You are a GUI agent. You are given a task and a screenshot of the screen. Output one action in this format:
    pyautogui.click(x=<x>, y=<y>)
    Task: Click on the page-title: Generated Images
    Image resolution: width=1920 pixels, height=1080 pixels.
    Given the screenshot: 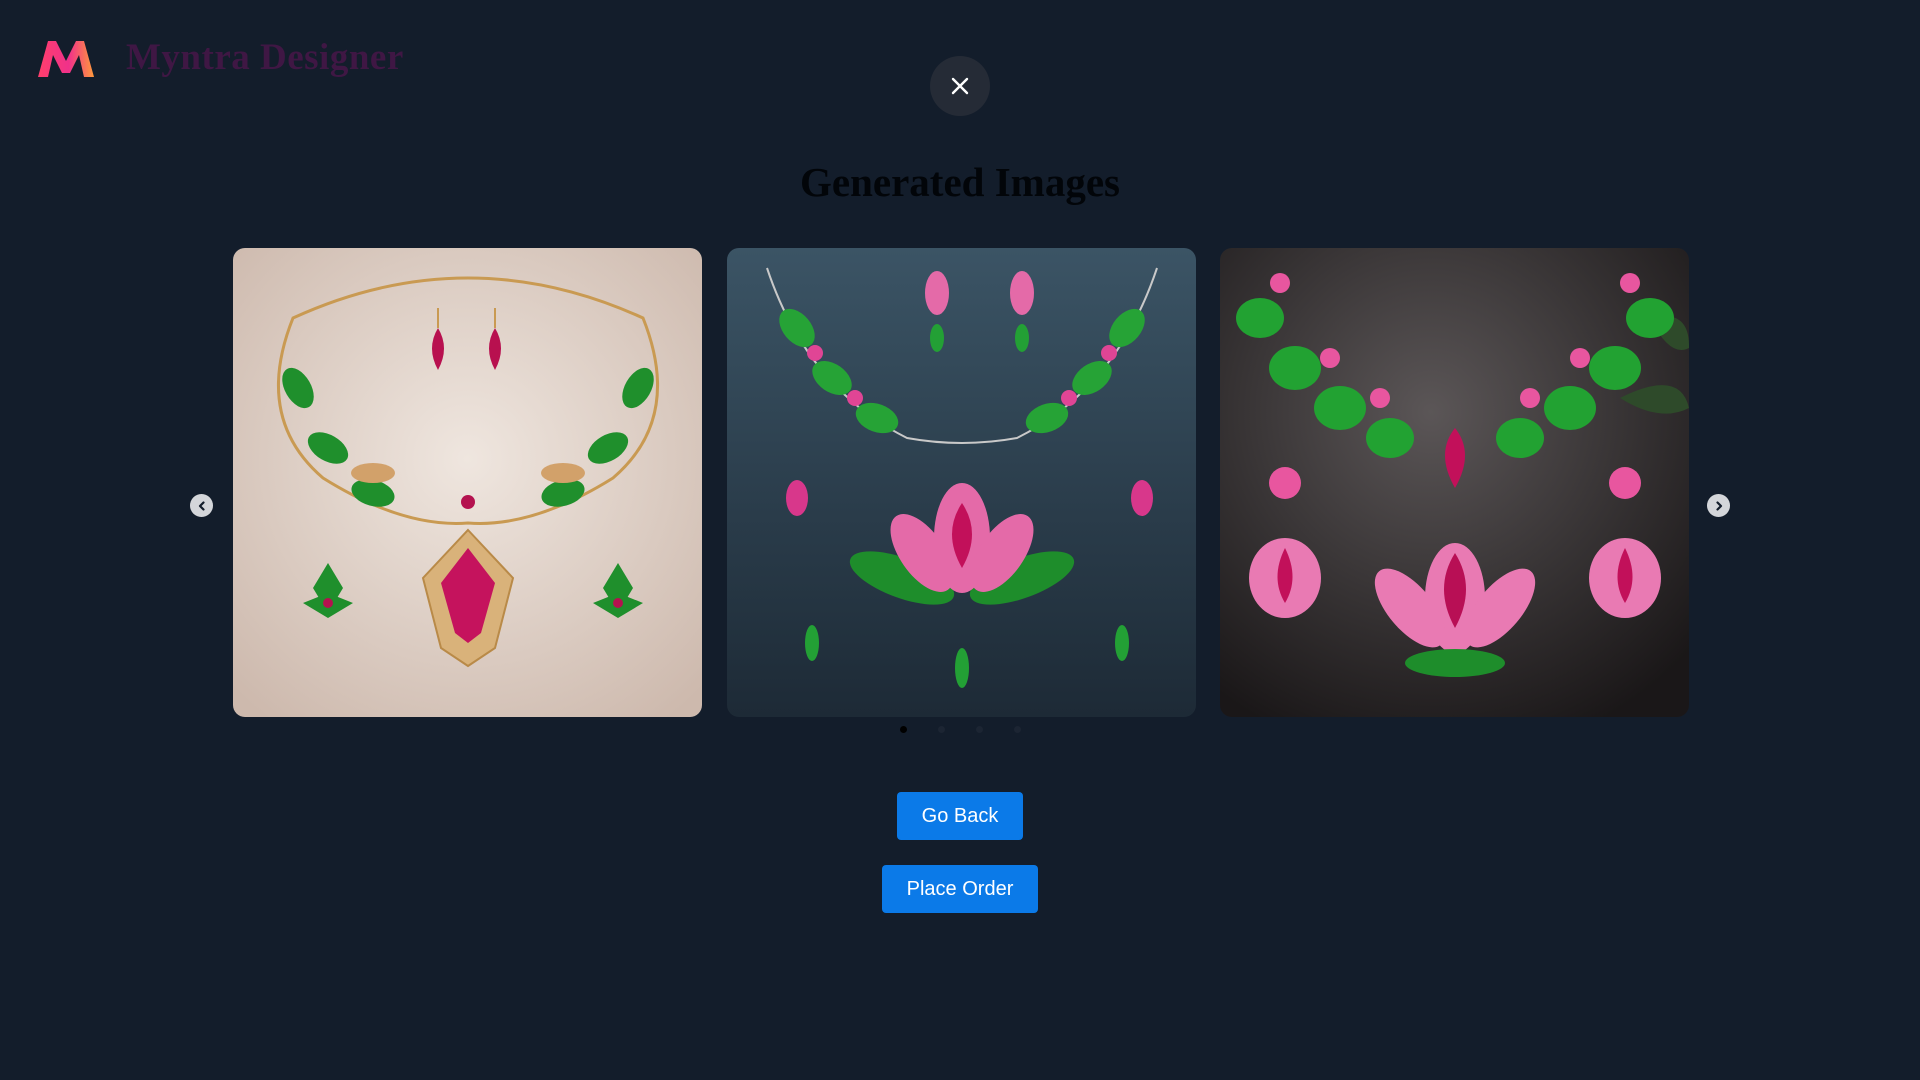 What is the action you would take?
    pyautogui.click(x=960, y=182)
    